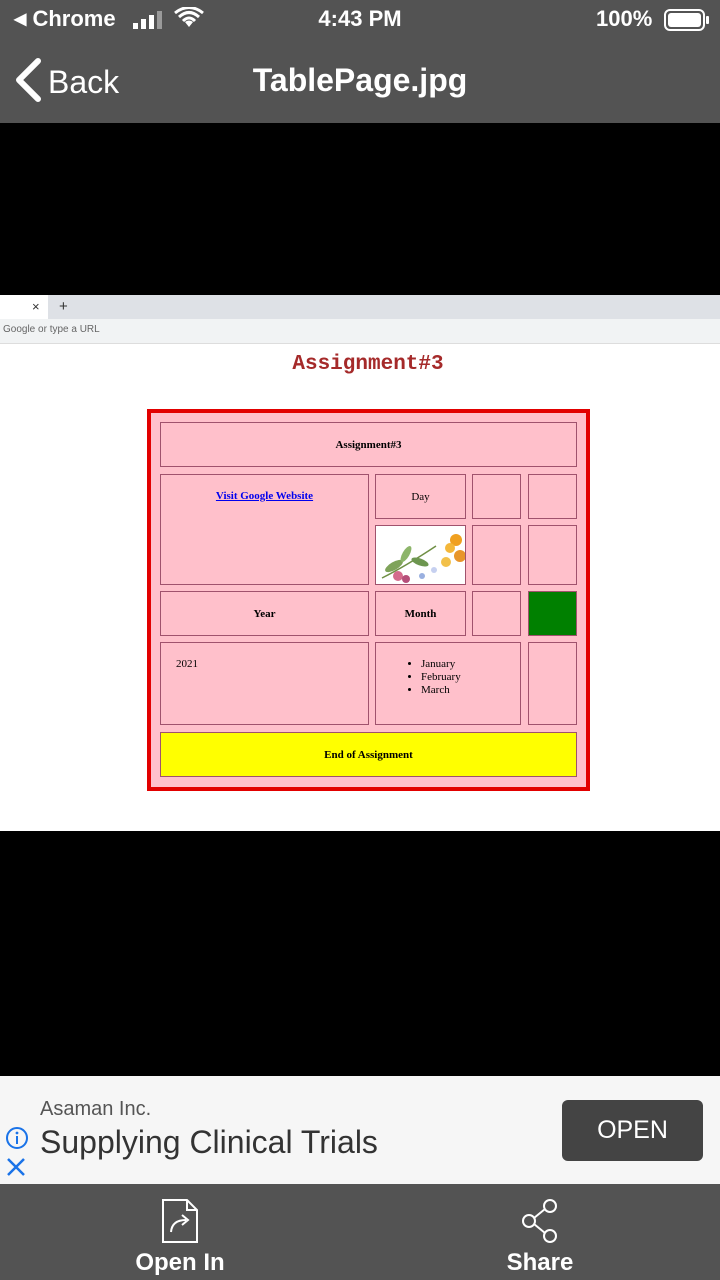 The image size is (720, 1280). What do you see at coordinates (264, 683) in the screenshot?
I see `year-value-cell: 2021` at bounding box center [264, 683].